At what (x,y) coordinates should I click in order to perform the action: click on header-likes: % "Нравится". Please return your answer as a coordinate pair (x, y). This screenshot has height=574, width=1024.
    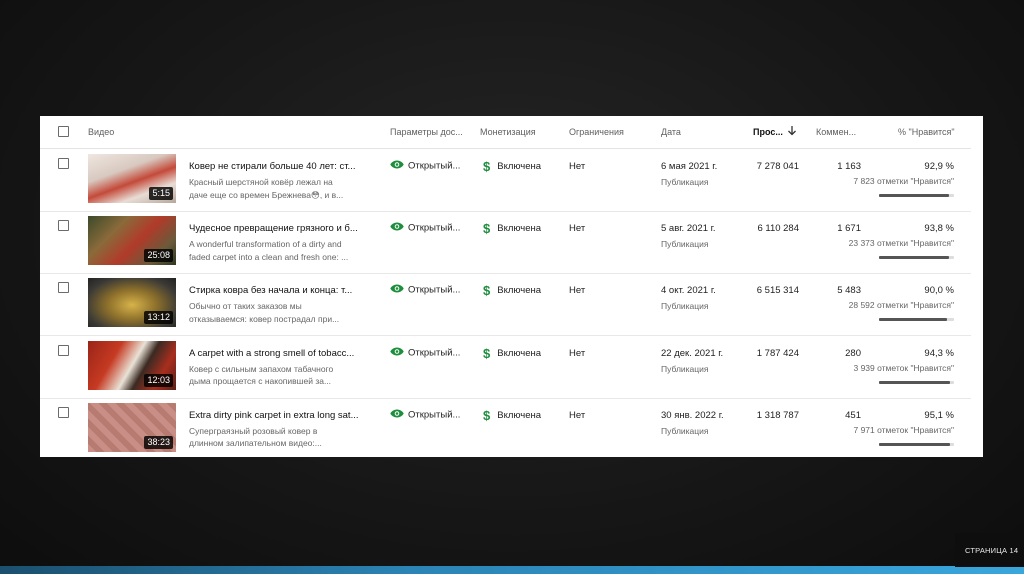
    Looking at the image, I should click on (926, 132).